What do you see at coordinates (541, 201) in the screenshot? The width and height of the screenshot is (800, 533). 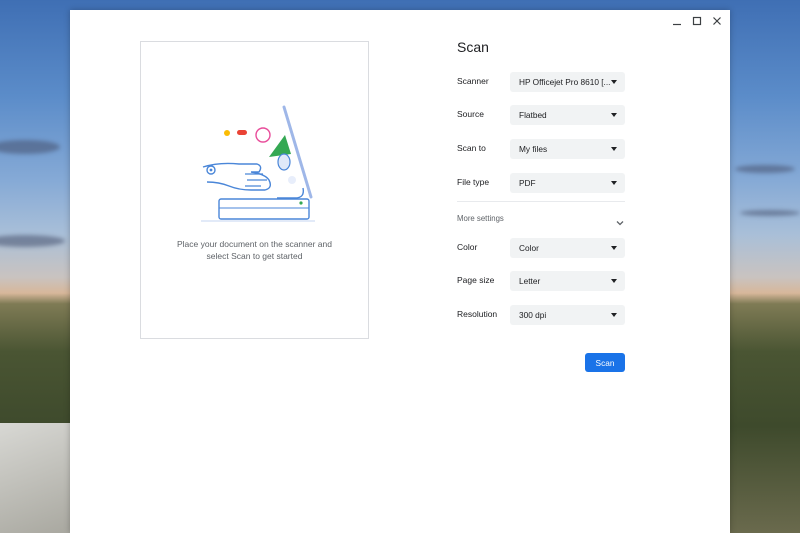 I see `settings-divider` at bounding box center [541, 201].